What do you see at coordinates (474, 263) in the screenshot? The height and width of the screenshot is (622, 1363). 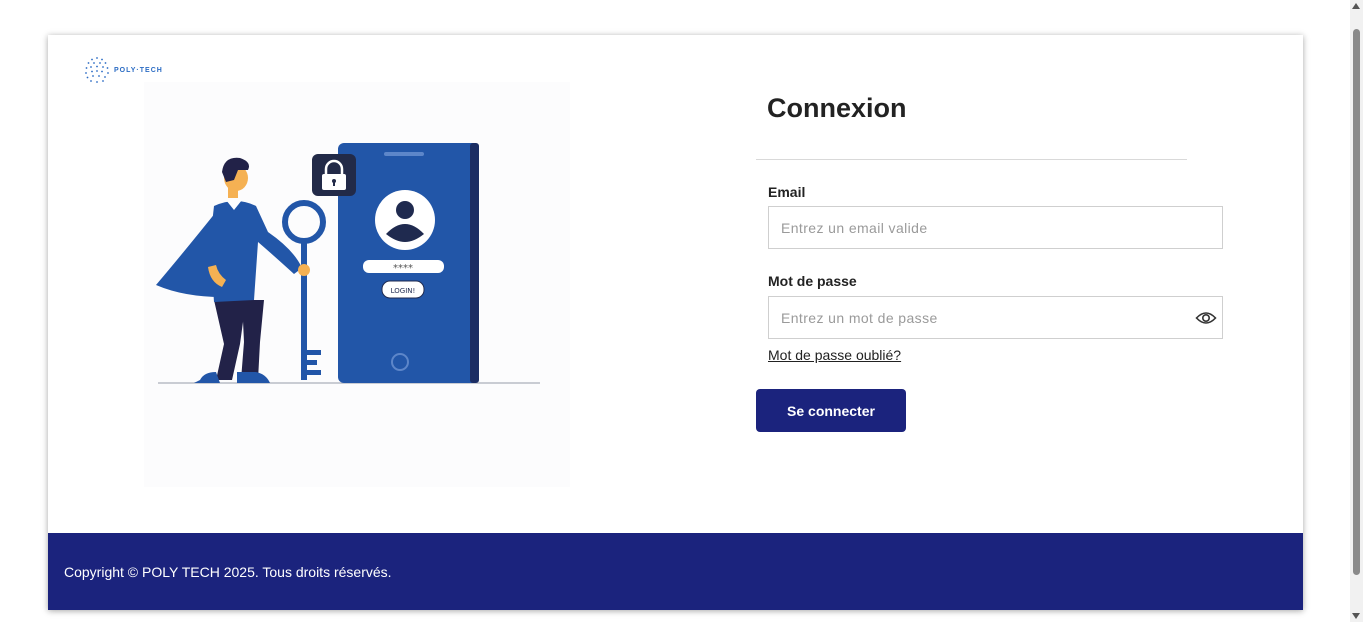 I see `phone-edge` at bounding box center [474, 263].